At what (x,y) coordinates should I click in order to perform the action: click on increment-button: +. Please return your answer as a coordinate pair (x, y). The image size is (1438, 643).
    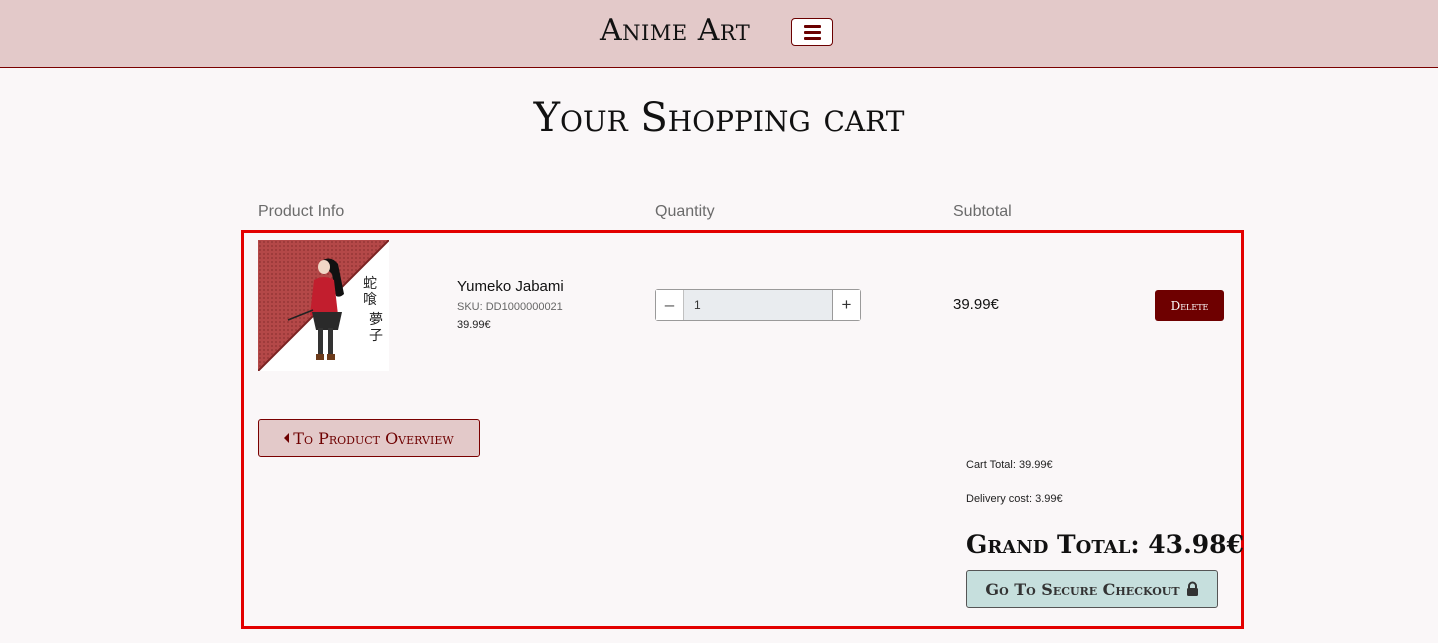
    Looking at the image, I should click on (846, 305).